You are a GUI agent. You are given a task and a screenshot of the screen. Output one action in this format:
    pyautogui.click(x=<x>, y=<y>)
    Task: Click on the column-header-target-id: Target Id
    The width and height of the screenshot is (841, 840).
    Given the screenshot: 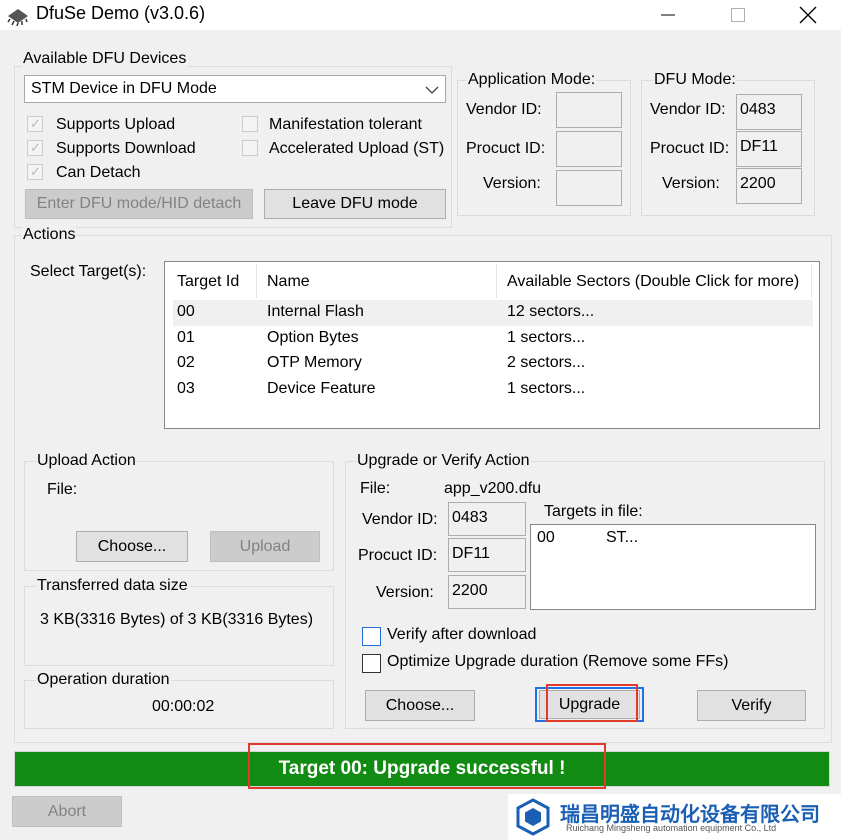 What is the action you would take?
    pyautogui.click(x=208, y=282)
    